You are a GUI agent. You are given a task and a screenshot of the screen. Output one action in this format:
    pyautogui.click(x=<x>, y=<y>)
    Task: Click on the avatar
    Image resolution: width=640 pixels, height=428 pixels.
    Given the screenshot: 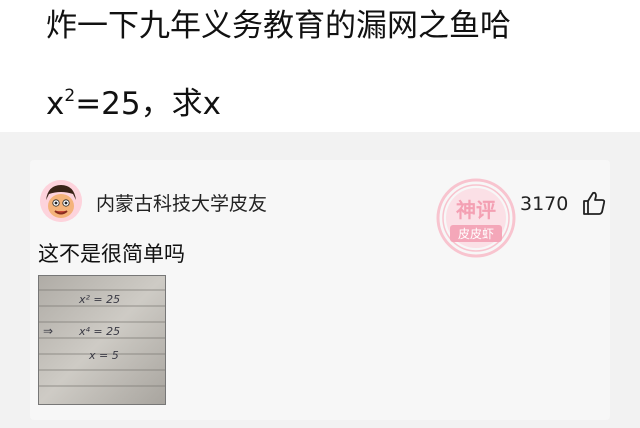 What is the action you would take?
    pyautogui.click(x=61, y=201)
    